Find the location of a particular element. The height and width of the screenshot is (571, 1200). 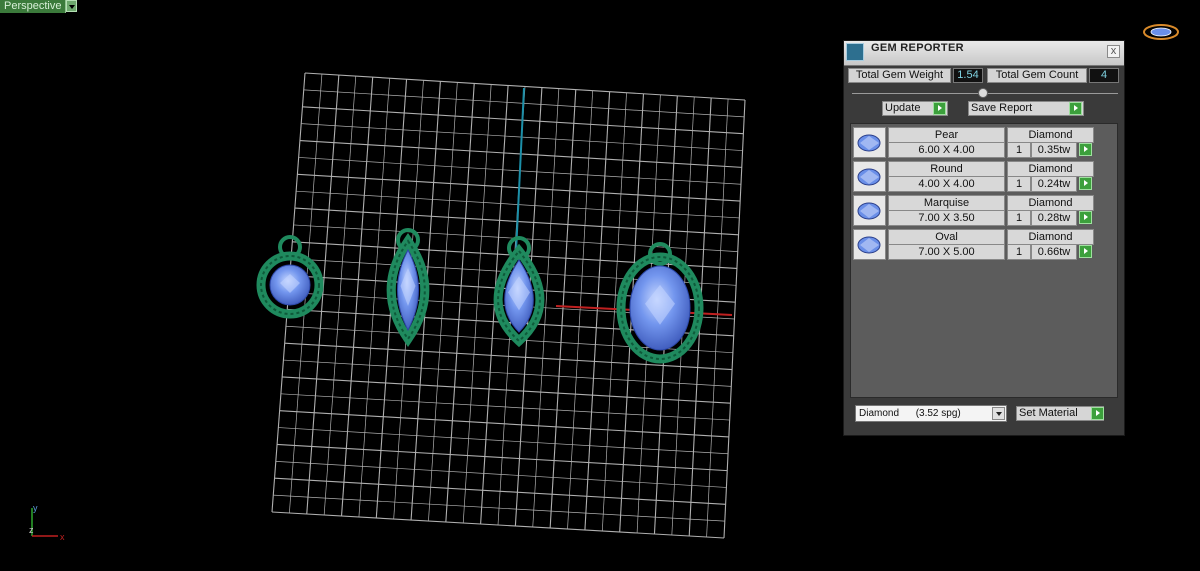

marquise-pendant is located at coordinates (408, 287).